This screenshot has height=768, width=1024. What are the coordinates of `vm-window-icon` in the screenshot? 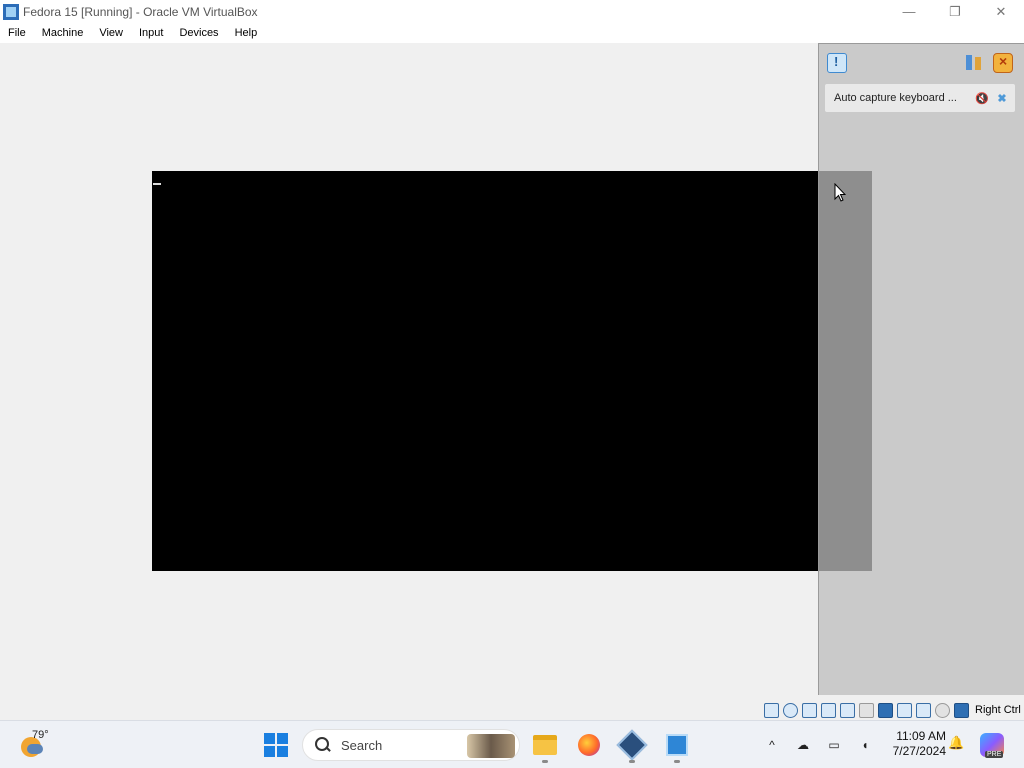 It's located at (677, 745).